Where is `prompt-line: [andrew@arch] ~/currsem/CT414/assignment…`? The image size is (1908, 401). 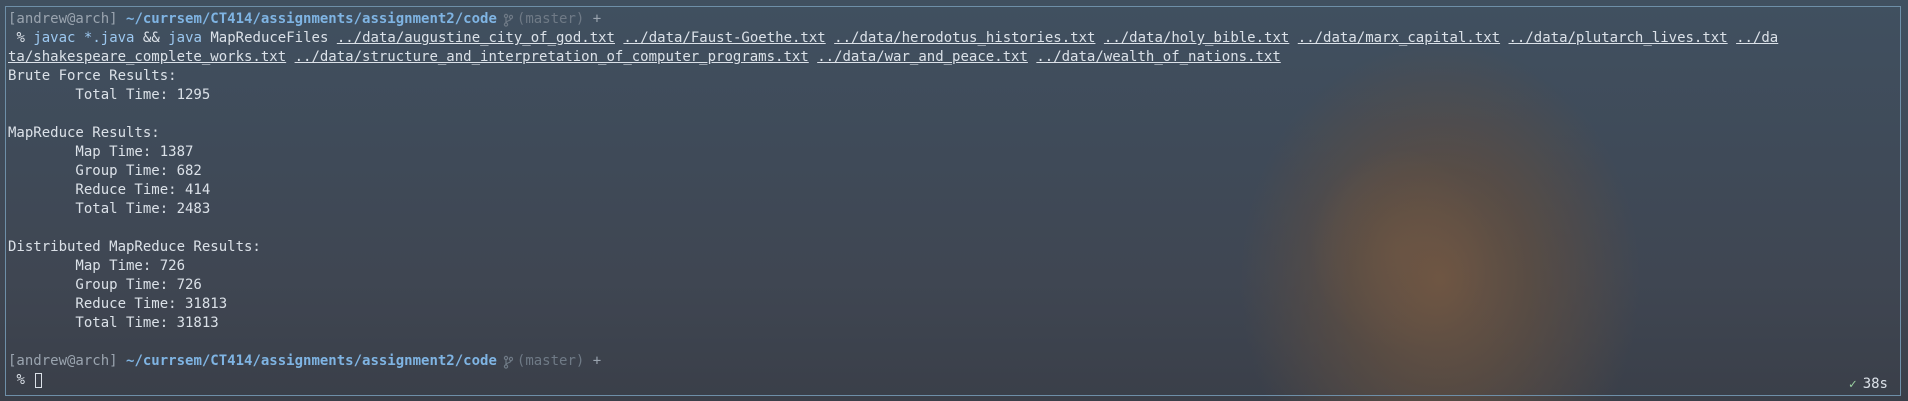 prompt-line: [andrew@arch] ~/currsem/CT414/assignment… is located at coordinates (954, 19).